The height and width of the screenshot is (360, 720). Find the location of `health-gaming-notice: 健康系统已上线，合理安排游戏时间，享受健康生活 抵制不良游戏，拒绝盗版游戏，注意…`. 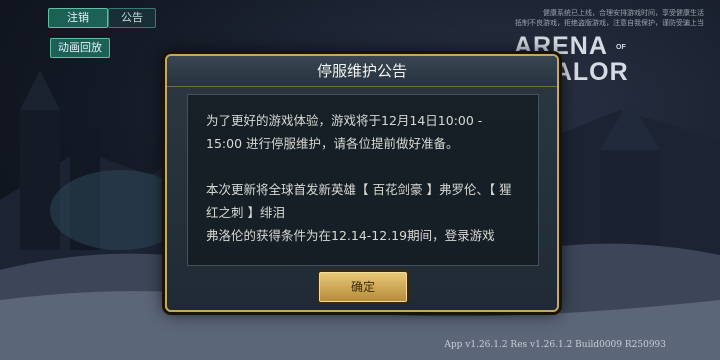

health-gaming-notice: 健康系统已上线，合理安排游戏时间，享受健康生活 抵制不良游戏，拒绝盗版游戏，注意… is located at coordinates (609, 18).